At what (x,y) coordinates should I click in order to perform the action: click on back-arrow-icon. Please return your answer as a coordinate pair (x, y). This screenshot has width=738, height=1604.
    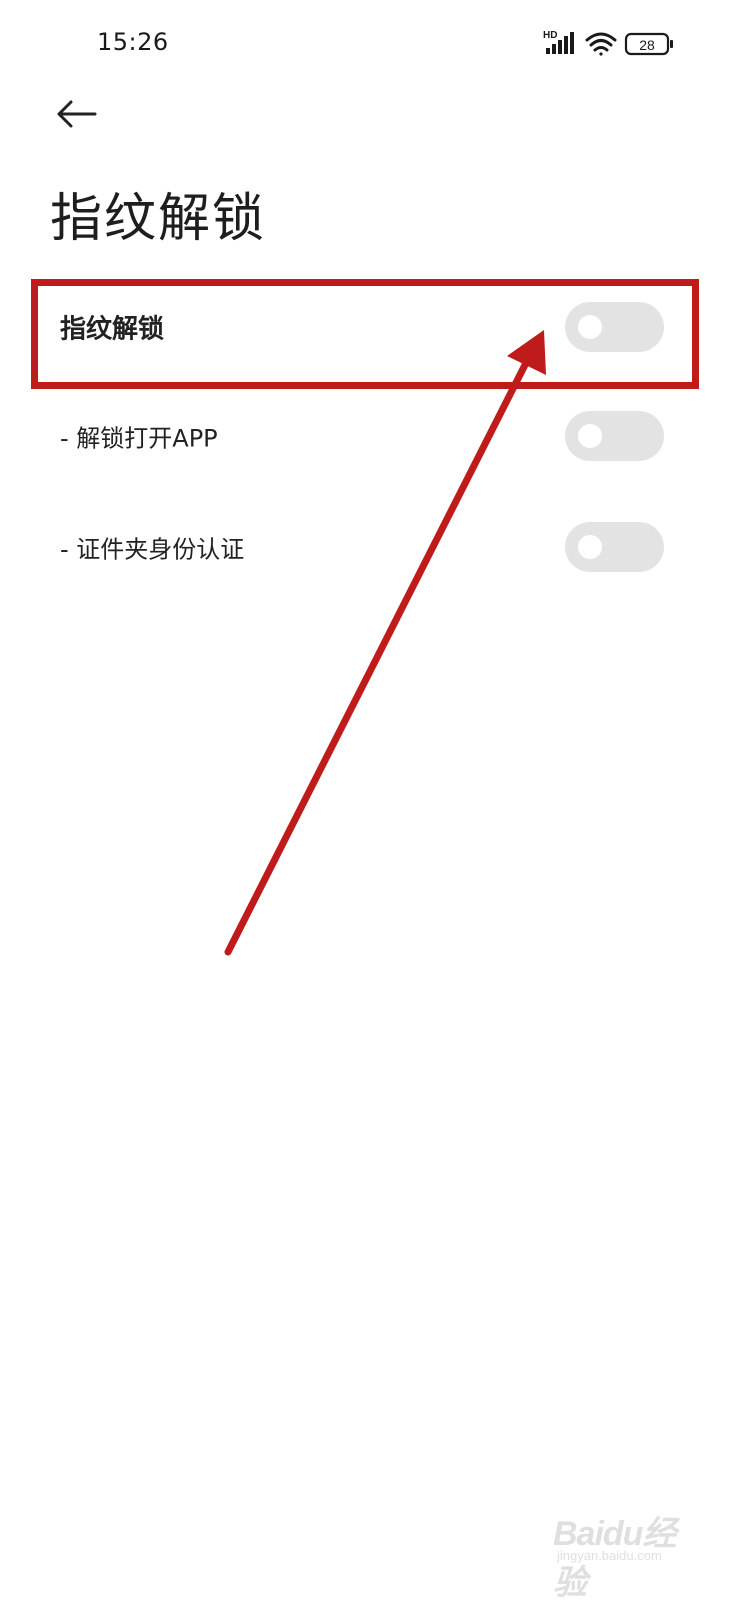
    Looking at the image, I should click on (77, 114).